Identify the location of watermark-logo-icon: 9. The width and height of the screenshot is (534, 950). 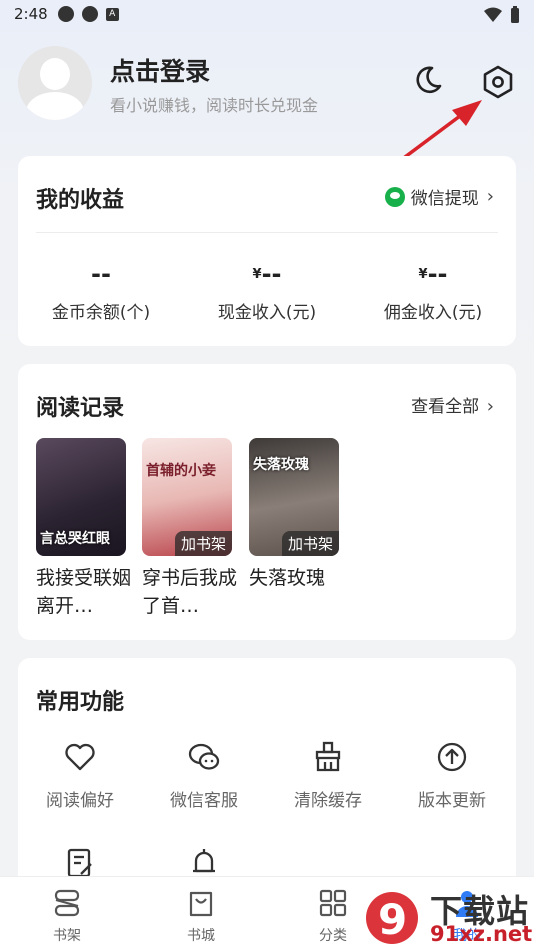
(392, 918).